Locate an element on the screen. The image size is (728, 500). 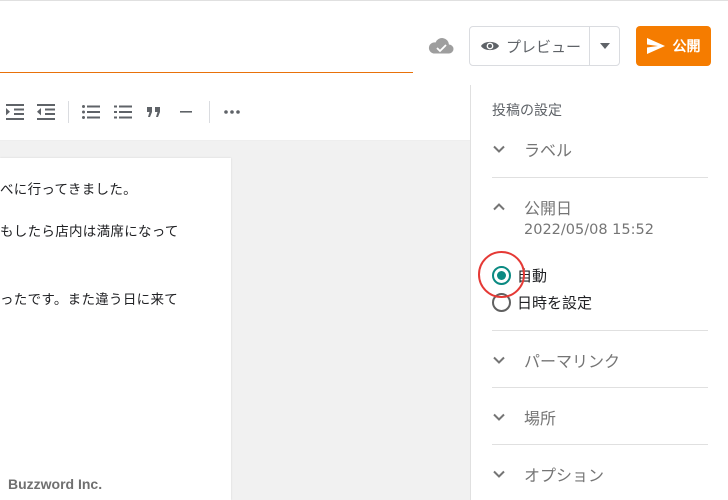
preview-button-group: プレビュー is located at coordinates (544, 46).